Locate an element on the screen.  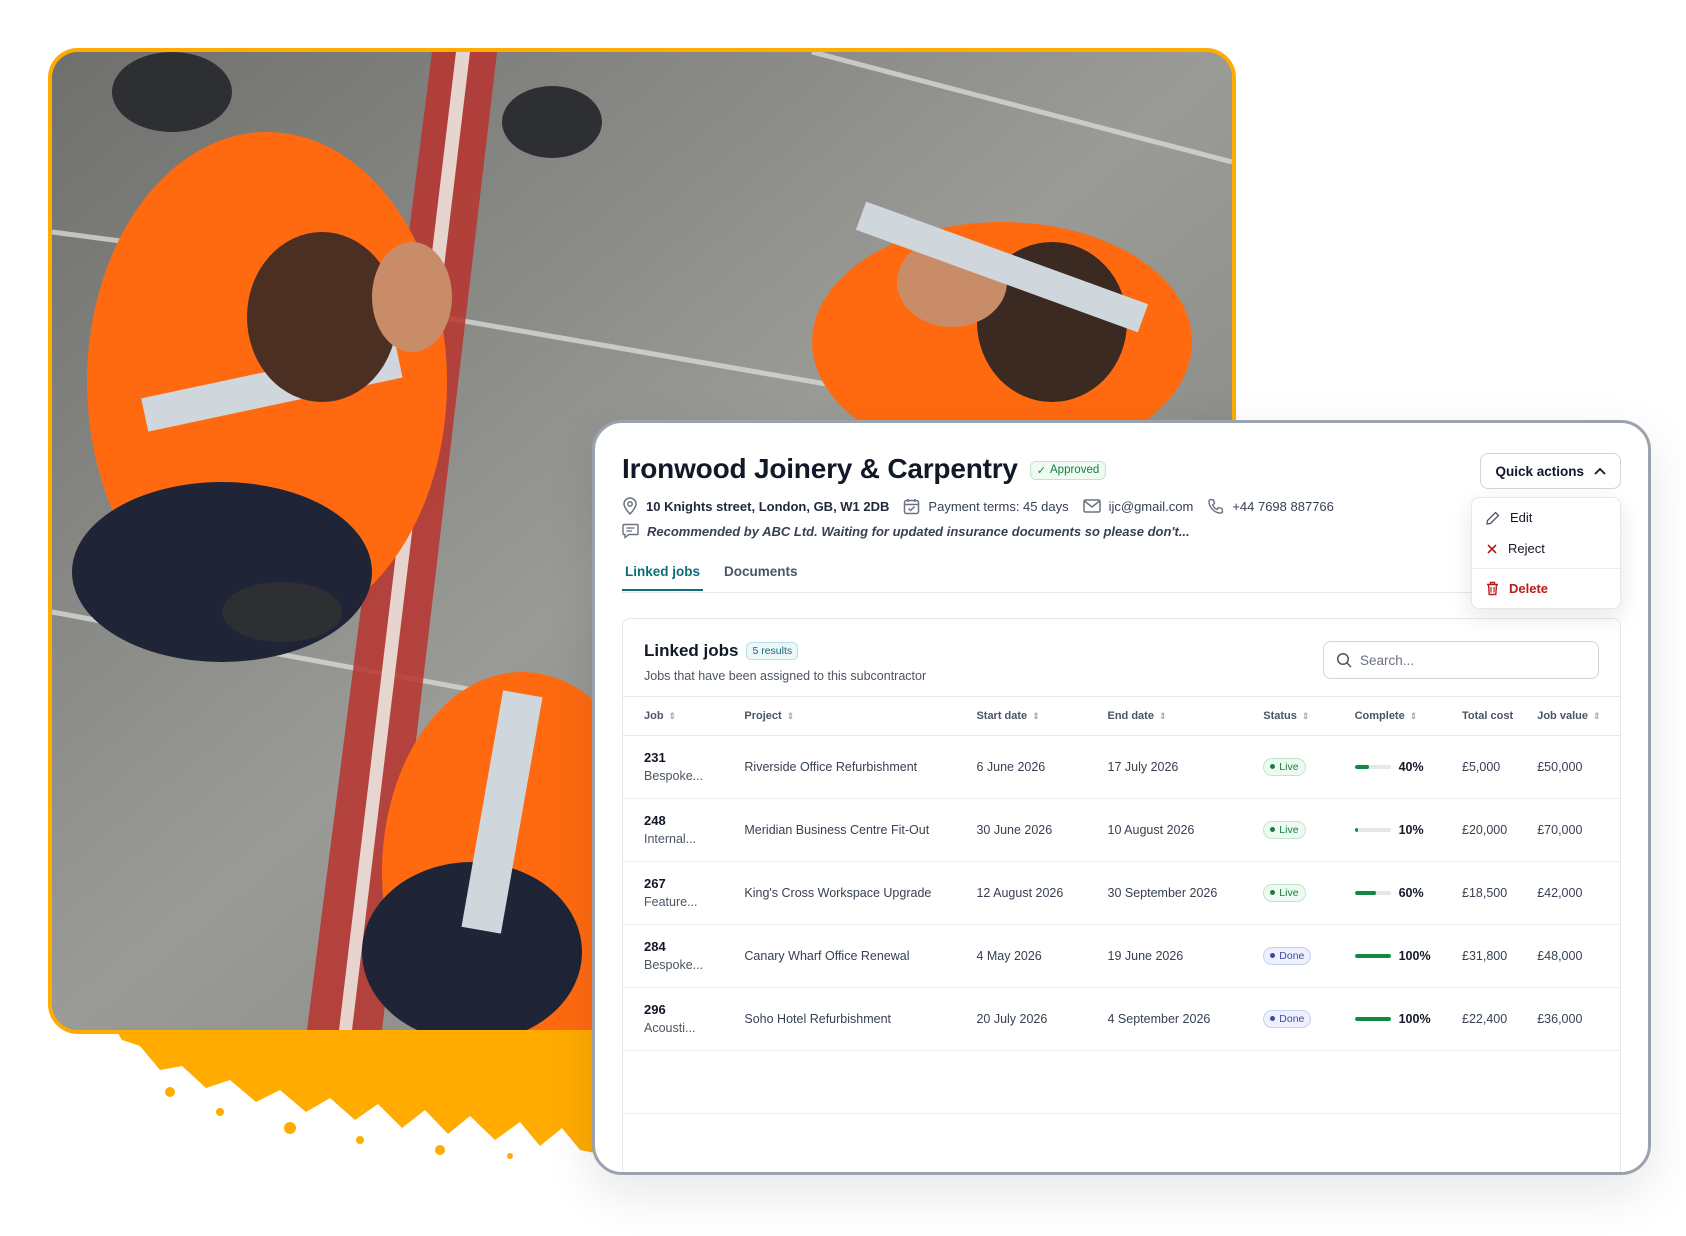
phone-item: +44 7698 887766 is located at coordinates (1270, 506).